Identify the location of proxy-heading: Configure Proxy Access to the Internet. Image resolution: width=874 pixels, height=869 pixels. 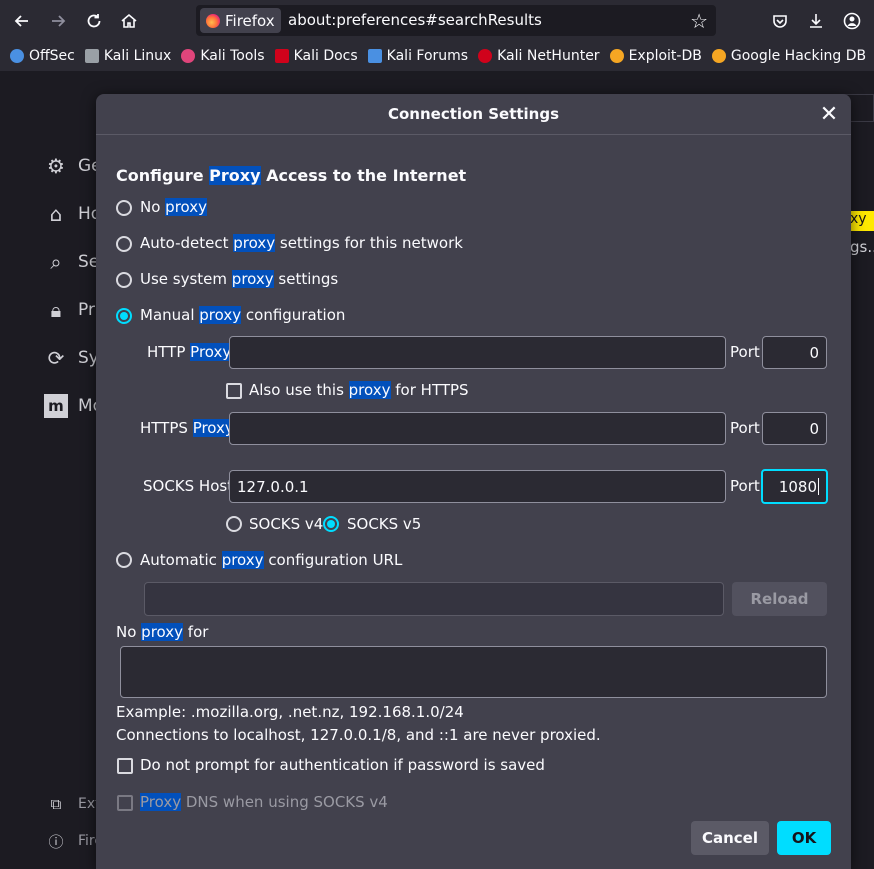
(291, 175).